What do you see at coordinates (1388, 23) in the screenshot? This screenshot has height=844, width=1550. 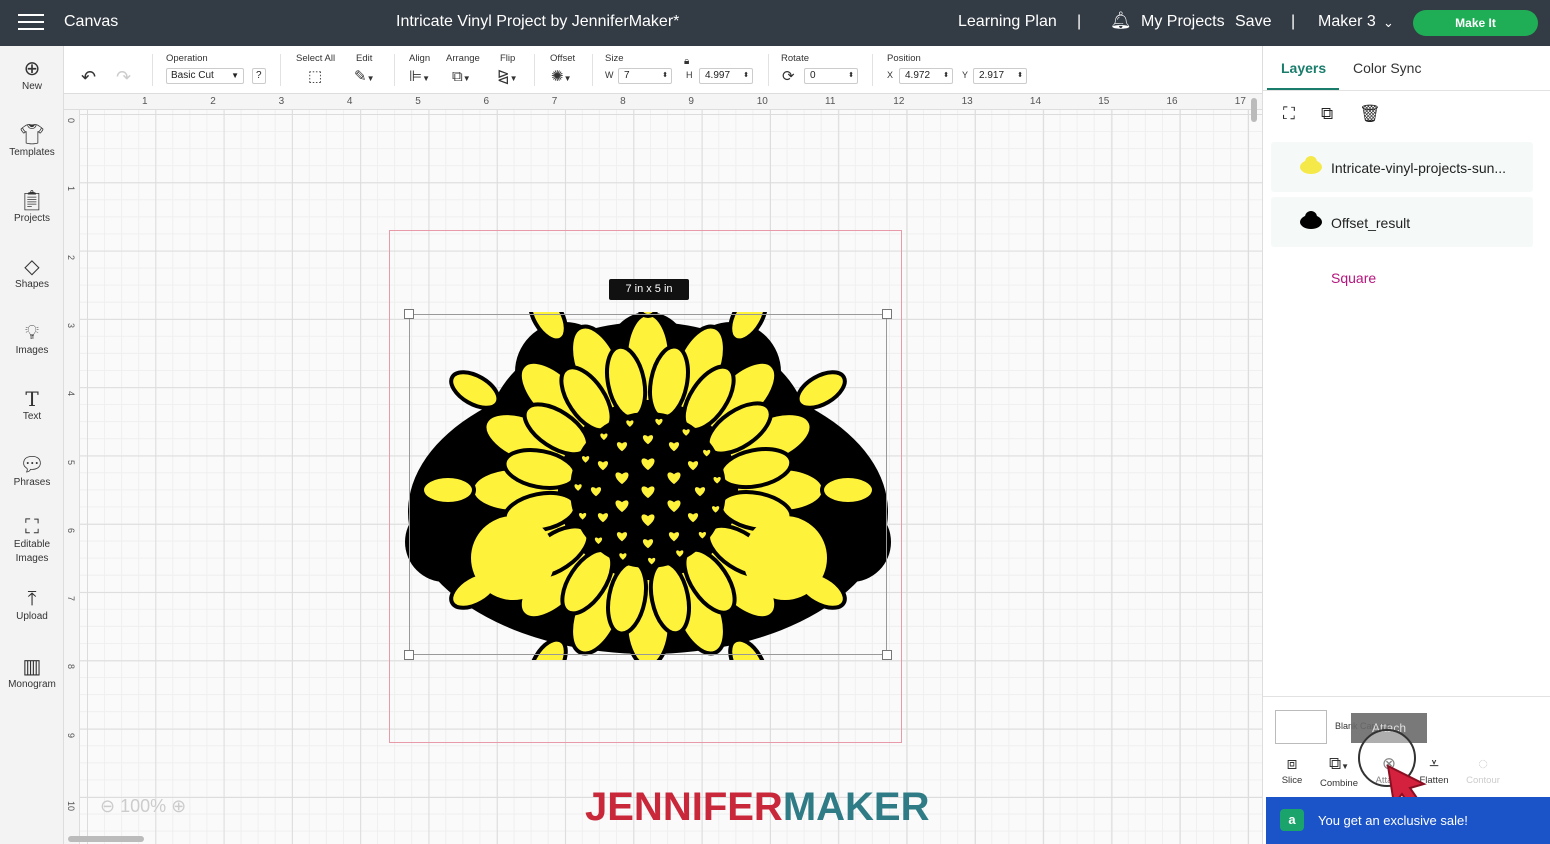 I see `chevron-down-icon: ⌄` at bounding box center [1388, 23].